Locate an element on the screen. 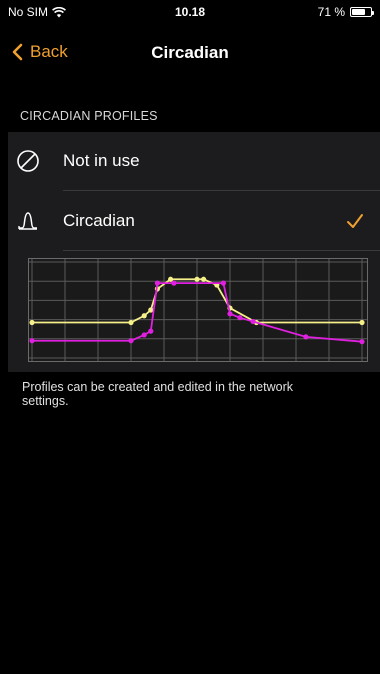 Image resolution: width=380 pixels, height=674 pixels. battery-icon is located at coordinates (362, 12).